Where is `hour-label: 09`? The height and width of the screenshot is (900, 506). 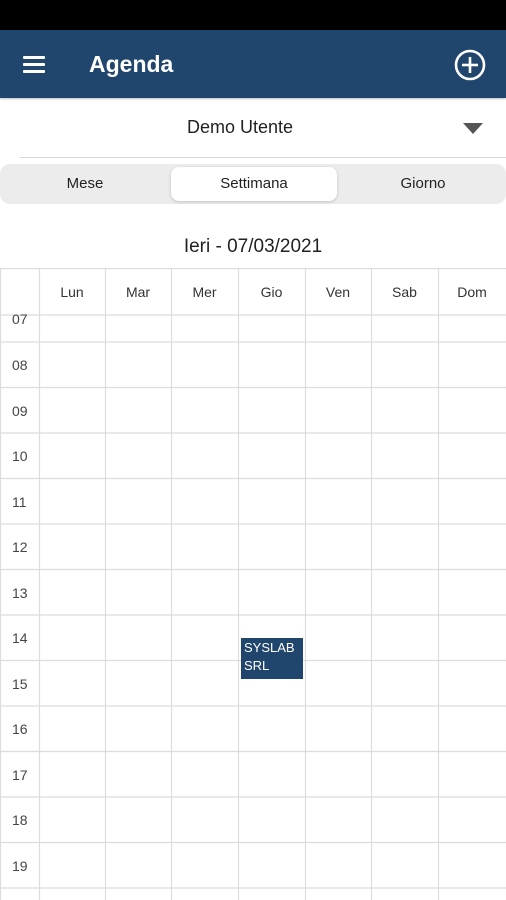
hour-label: 09 is located at coordinates (20, 410).